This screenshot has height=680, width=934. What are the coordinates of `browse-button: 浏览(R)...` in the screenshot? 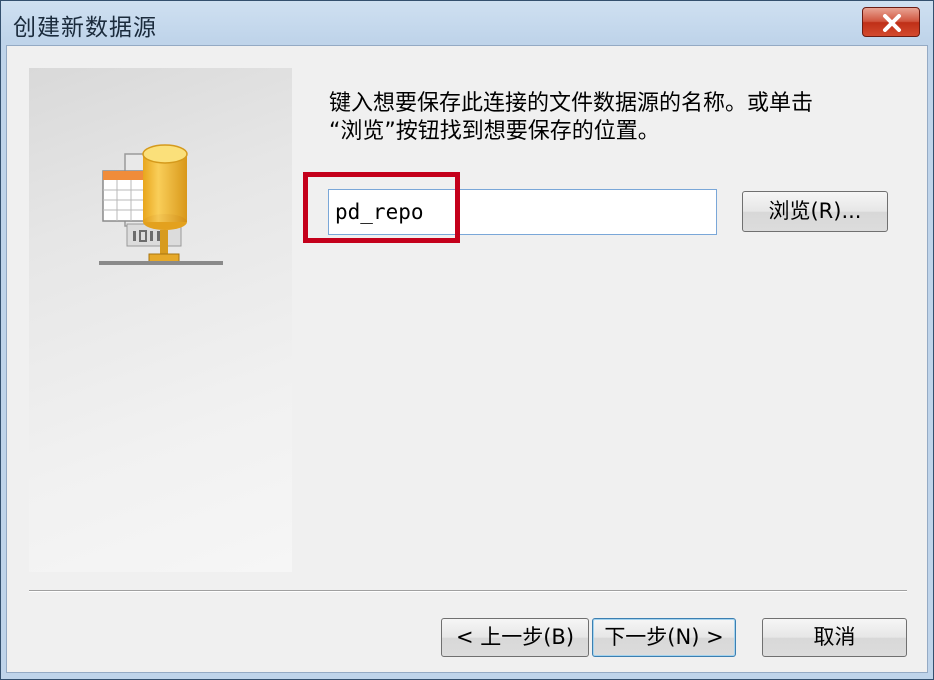 It's located at (815, 211).